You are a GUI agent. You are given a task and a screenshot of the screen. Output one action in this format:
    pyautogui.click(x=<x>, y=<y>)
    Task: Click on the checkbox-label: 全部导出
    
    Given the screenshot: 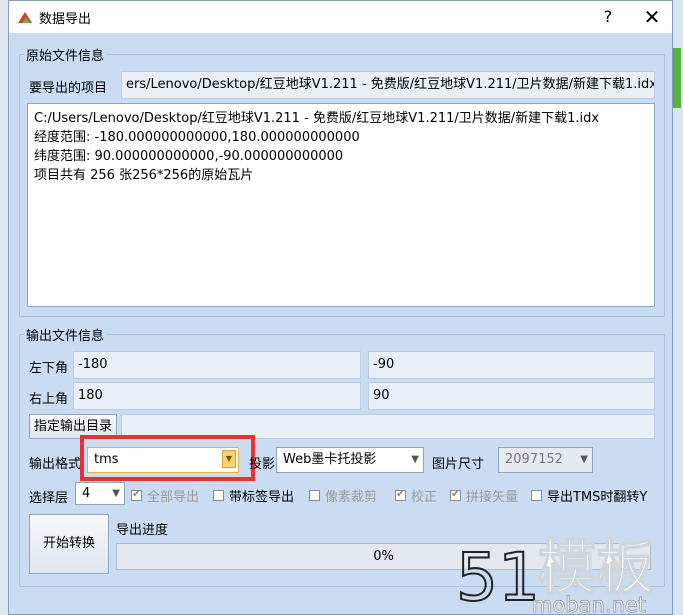 What is the action you would take?
    pyautogui.click(x=173, y=497)
    